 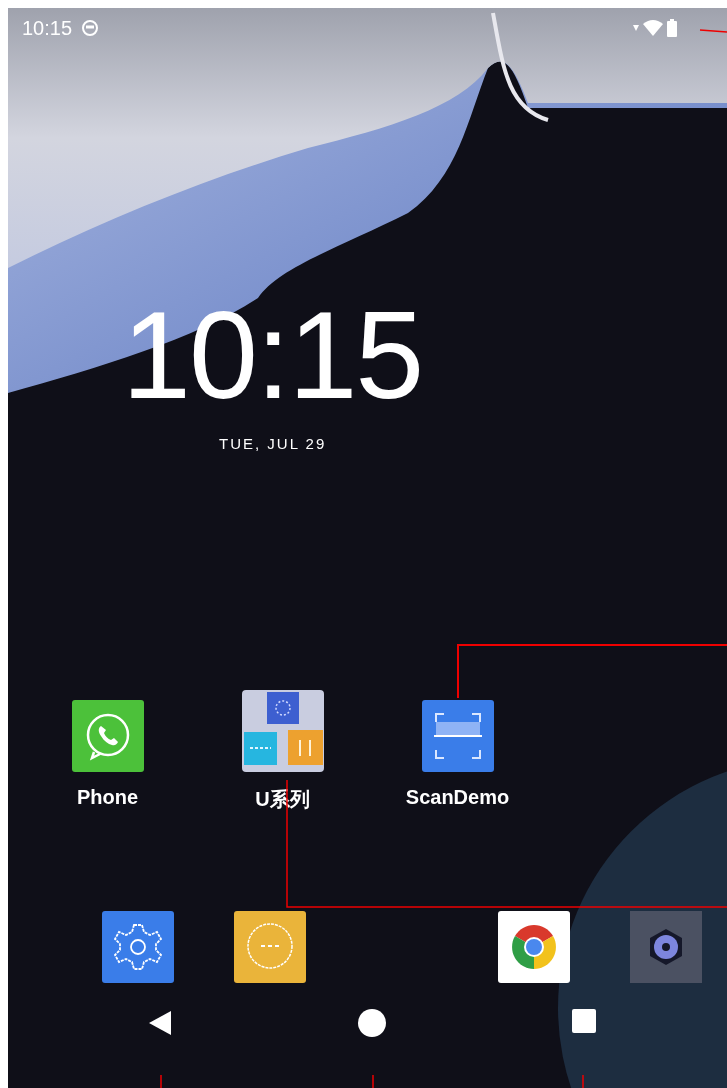 What do you see at coordinates (636, 28) in the screenshot?
I see `signal-icon` at bounding box center [636, 28].